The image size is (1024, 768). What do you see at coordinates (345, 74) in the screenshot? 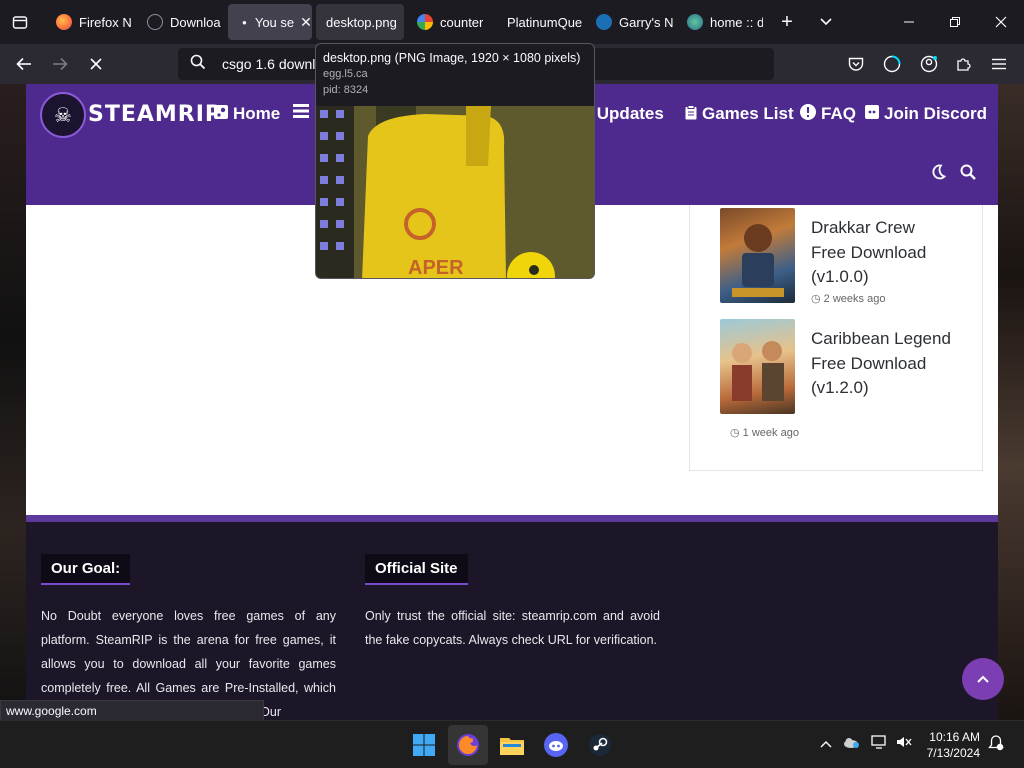
I see `preview-host: egg.l5.ca` at bounding box center [345, 74].